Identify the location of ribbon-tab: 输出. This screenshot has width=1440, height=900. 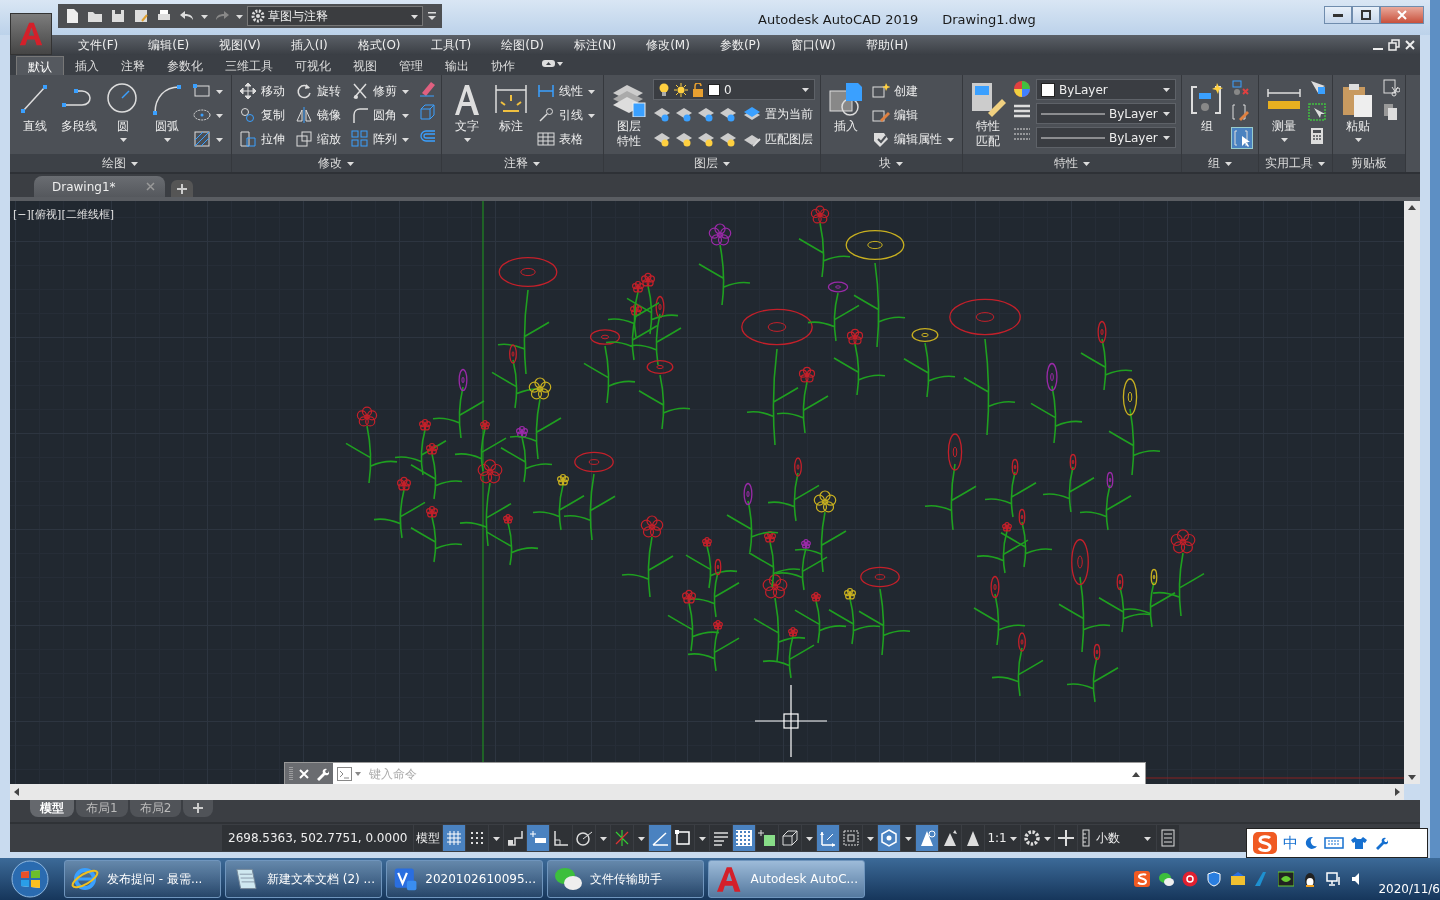
(457, 65).